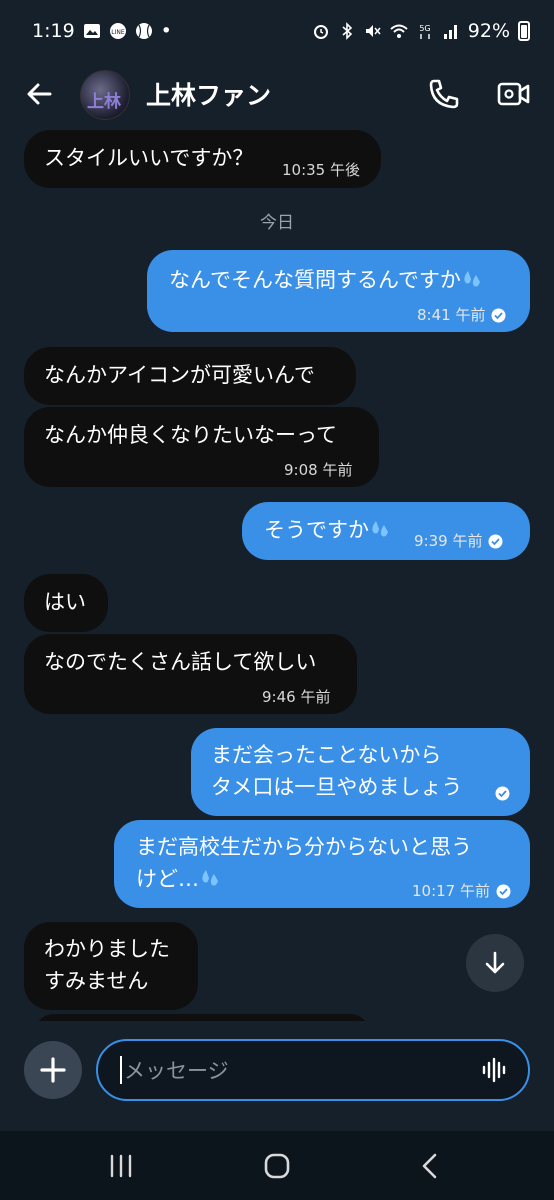 The height and width of the screenshot is (1200, 554). Describe the element at coordinates (180, 662) in the screenshot. I see `message-text: なのでたくさん話して欲しい` at that location.